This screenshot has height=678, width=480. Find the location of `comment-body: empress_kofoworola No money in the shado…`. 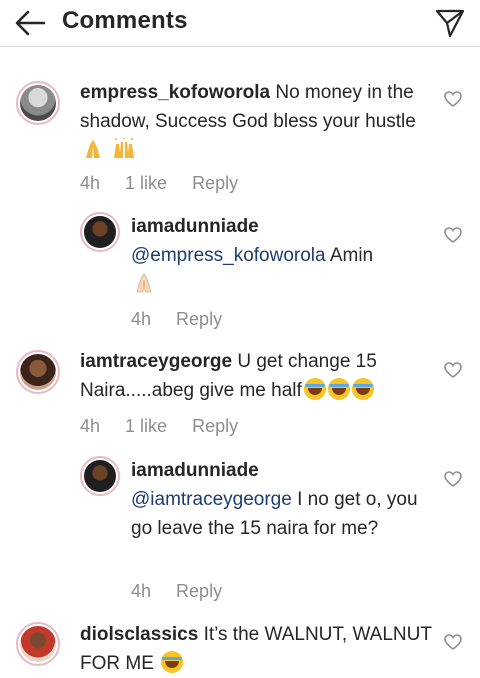

comment-body: empress_kofoworola No money in the shado… is located at coordinates (257, 121).